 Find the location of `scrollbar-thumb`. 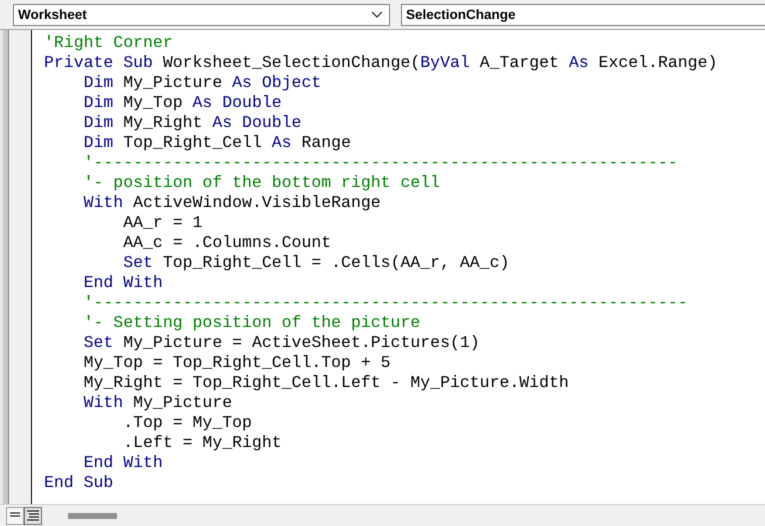

scrollbar-thumb is located at coordinates (92, 516).